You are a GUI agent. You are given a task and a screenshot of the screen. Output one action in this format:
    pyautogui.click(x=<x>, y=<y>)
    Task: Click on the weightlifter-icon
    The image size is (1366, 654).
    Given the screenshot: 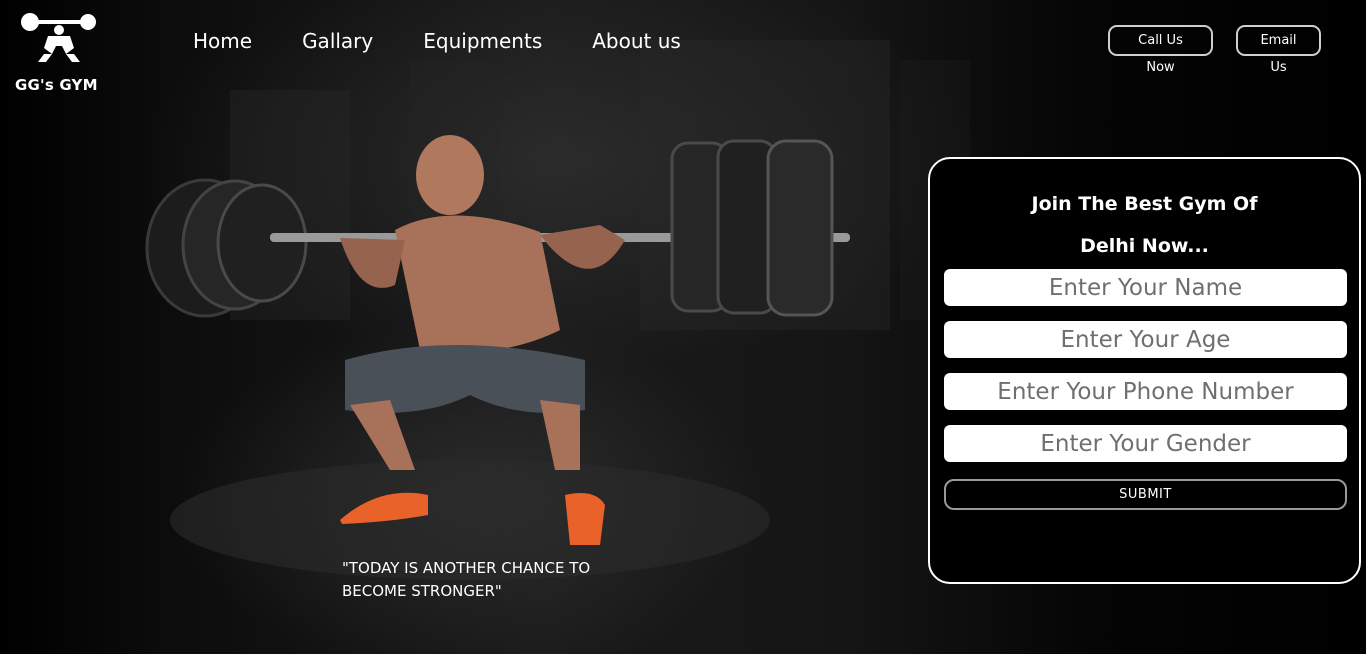 What is the action you would take?
    pyautogui.click(x=58, y=37)
    